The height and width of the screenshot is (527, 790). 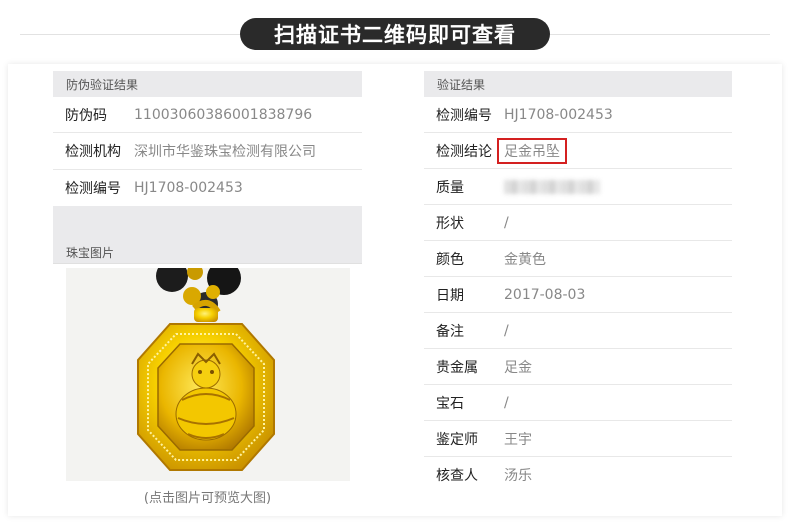 What do you see at coordinates (518, 476) in the screenshot?
I see `row-value: 汤乐` at bounding box center [518, 476].